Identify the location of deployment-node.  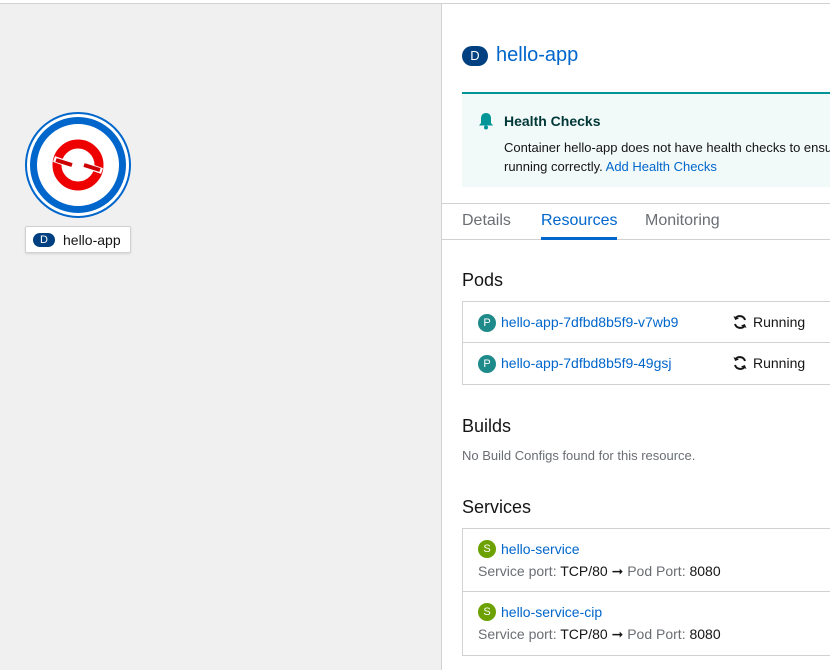
(78, 165).